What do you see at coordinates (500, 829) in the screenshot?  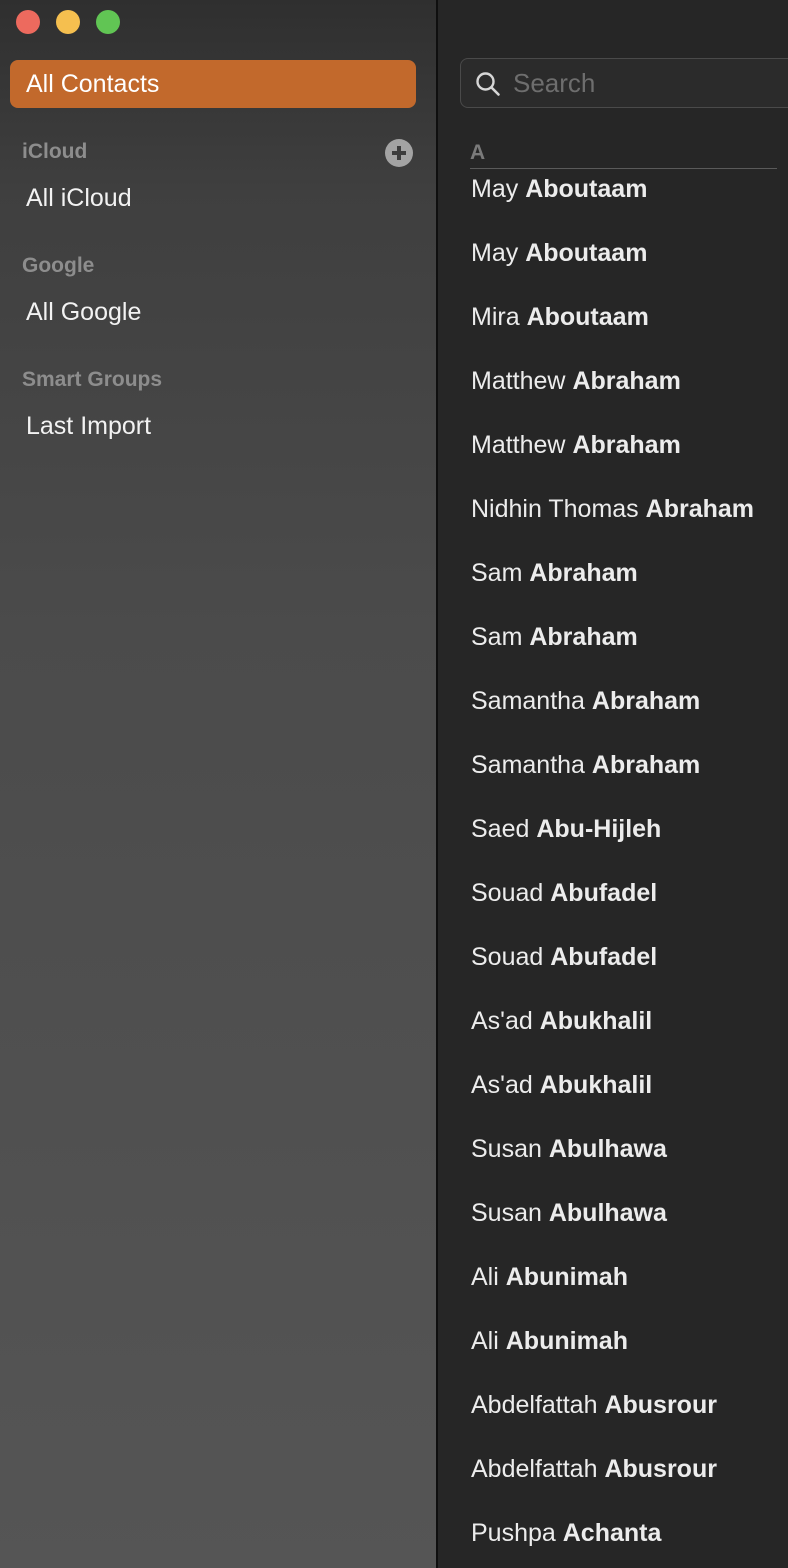 I see `contact-first-name: Saed` at bounding box center [500, 829].